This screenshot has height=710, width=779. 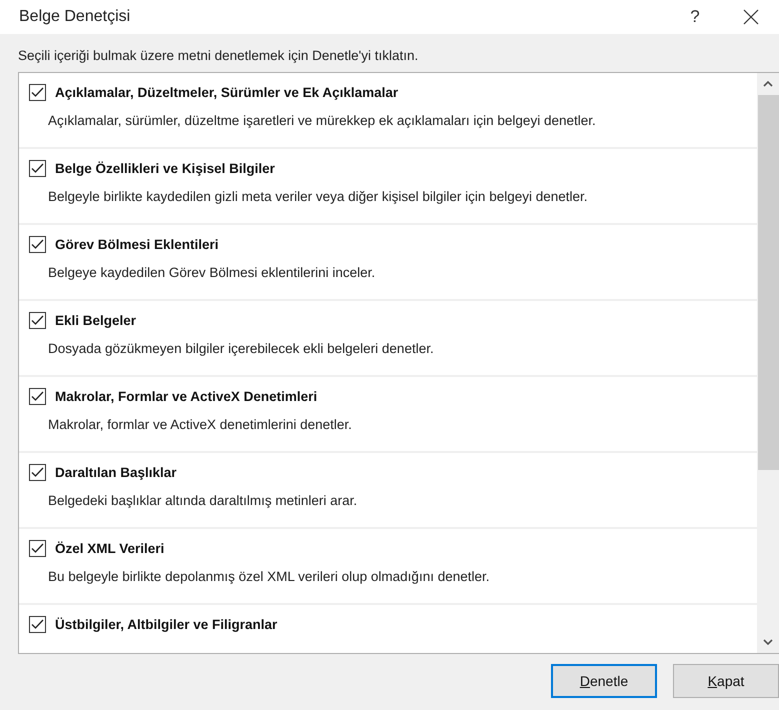 I want to click on help-button: ?, so click(x=695, y=17).